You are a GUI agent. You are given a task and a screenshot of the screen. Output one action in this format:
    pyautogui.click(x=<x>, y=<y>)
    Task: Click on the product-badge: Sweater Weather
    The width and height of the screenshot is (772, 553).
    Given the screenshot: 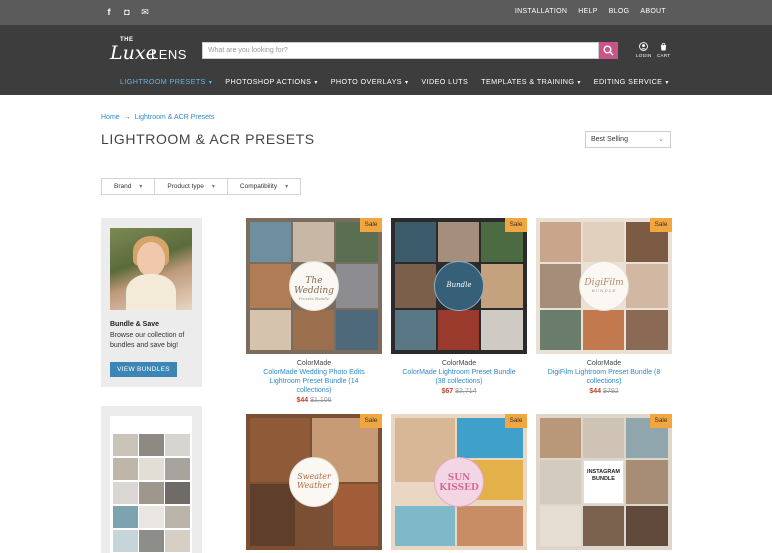 What is the action you would take?
    pyautogui.click(x=314, y=482)
    